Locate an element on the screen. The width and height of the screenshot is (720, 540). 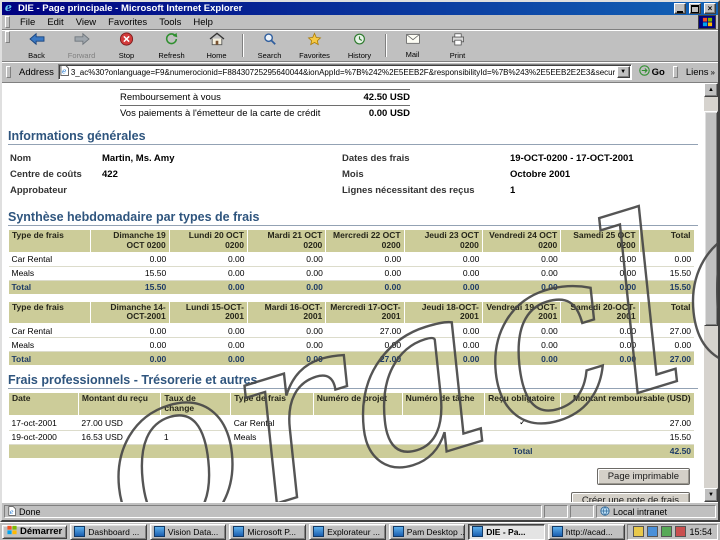
toolbar-button-back: Back is located at coordinates (36, 45).